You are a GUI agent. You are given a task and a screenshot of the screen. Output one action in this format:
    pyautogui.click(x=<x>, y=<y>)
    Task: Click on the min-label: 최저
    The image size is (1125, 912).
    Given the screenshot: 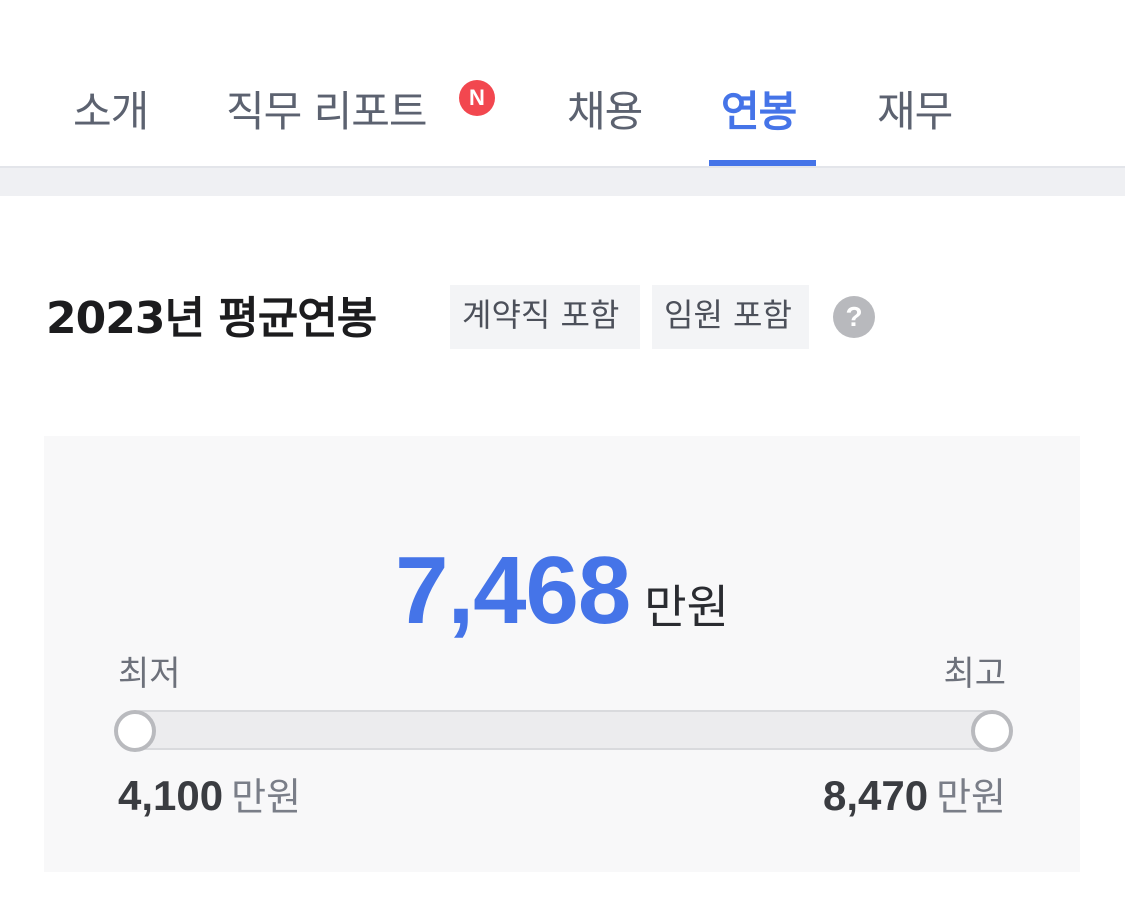 What is the action you would take?
    pyautogui.click(x=149, y=674)
    